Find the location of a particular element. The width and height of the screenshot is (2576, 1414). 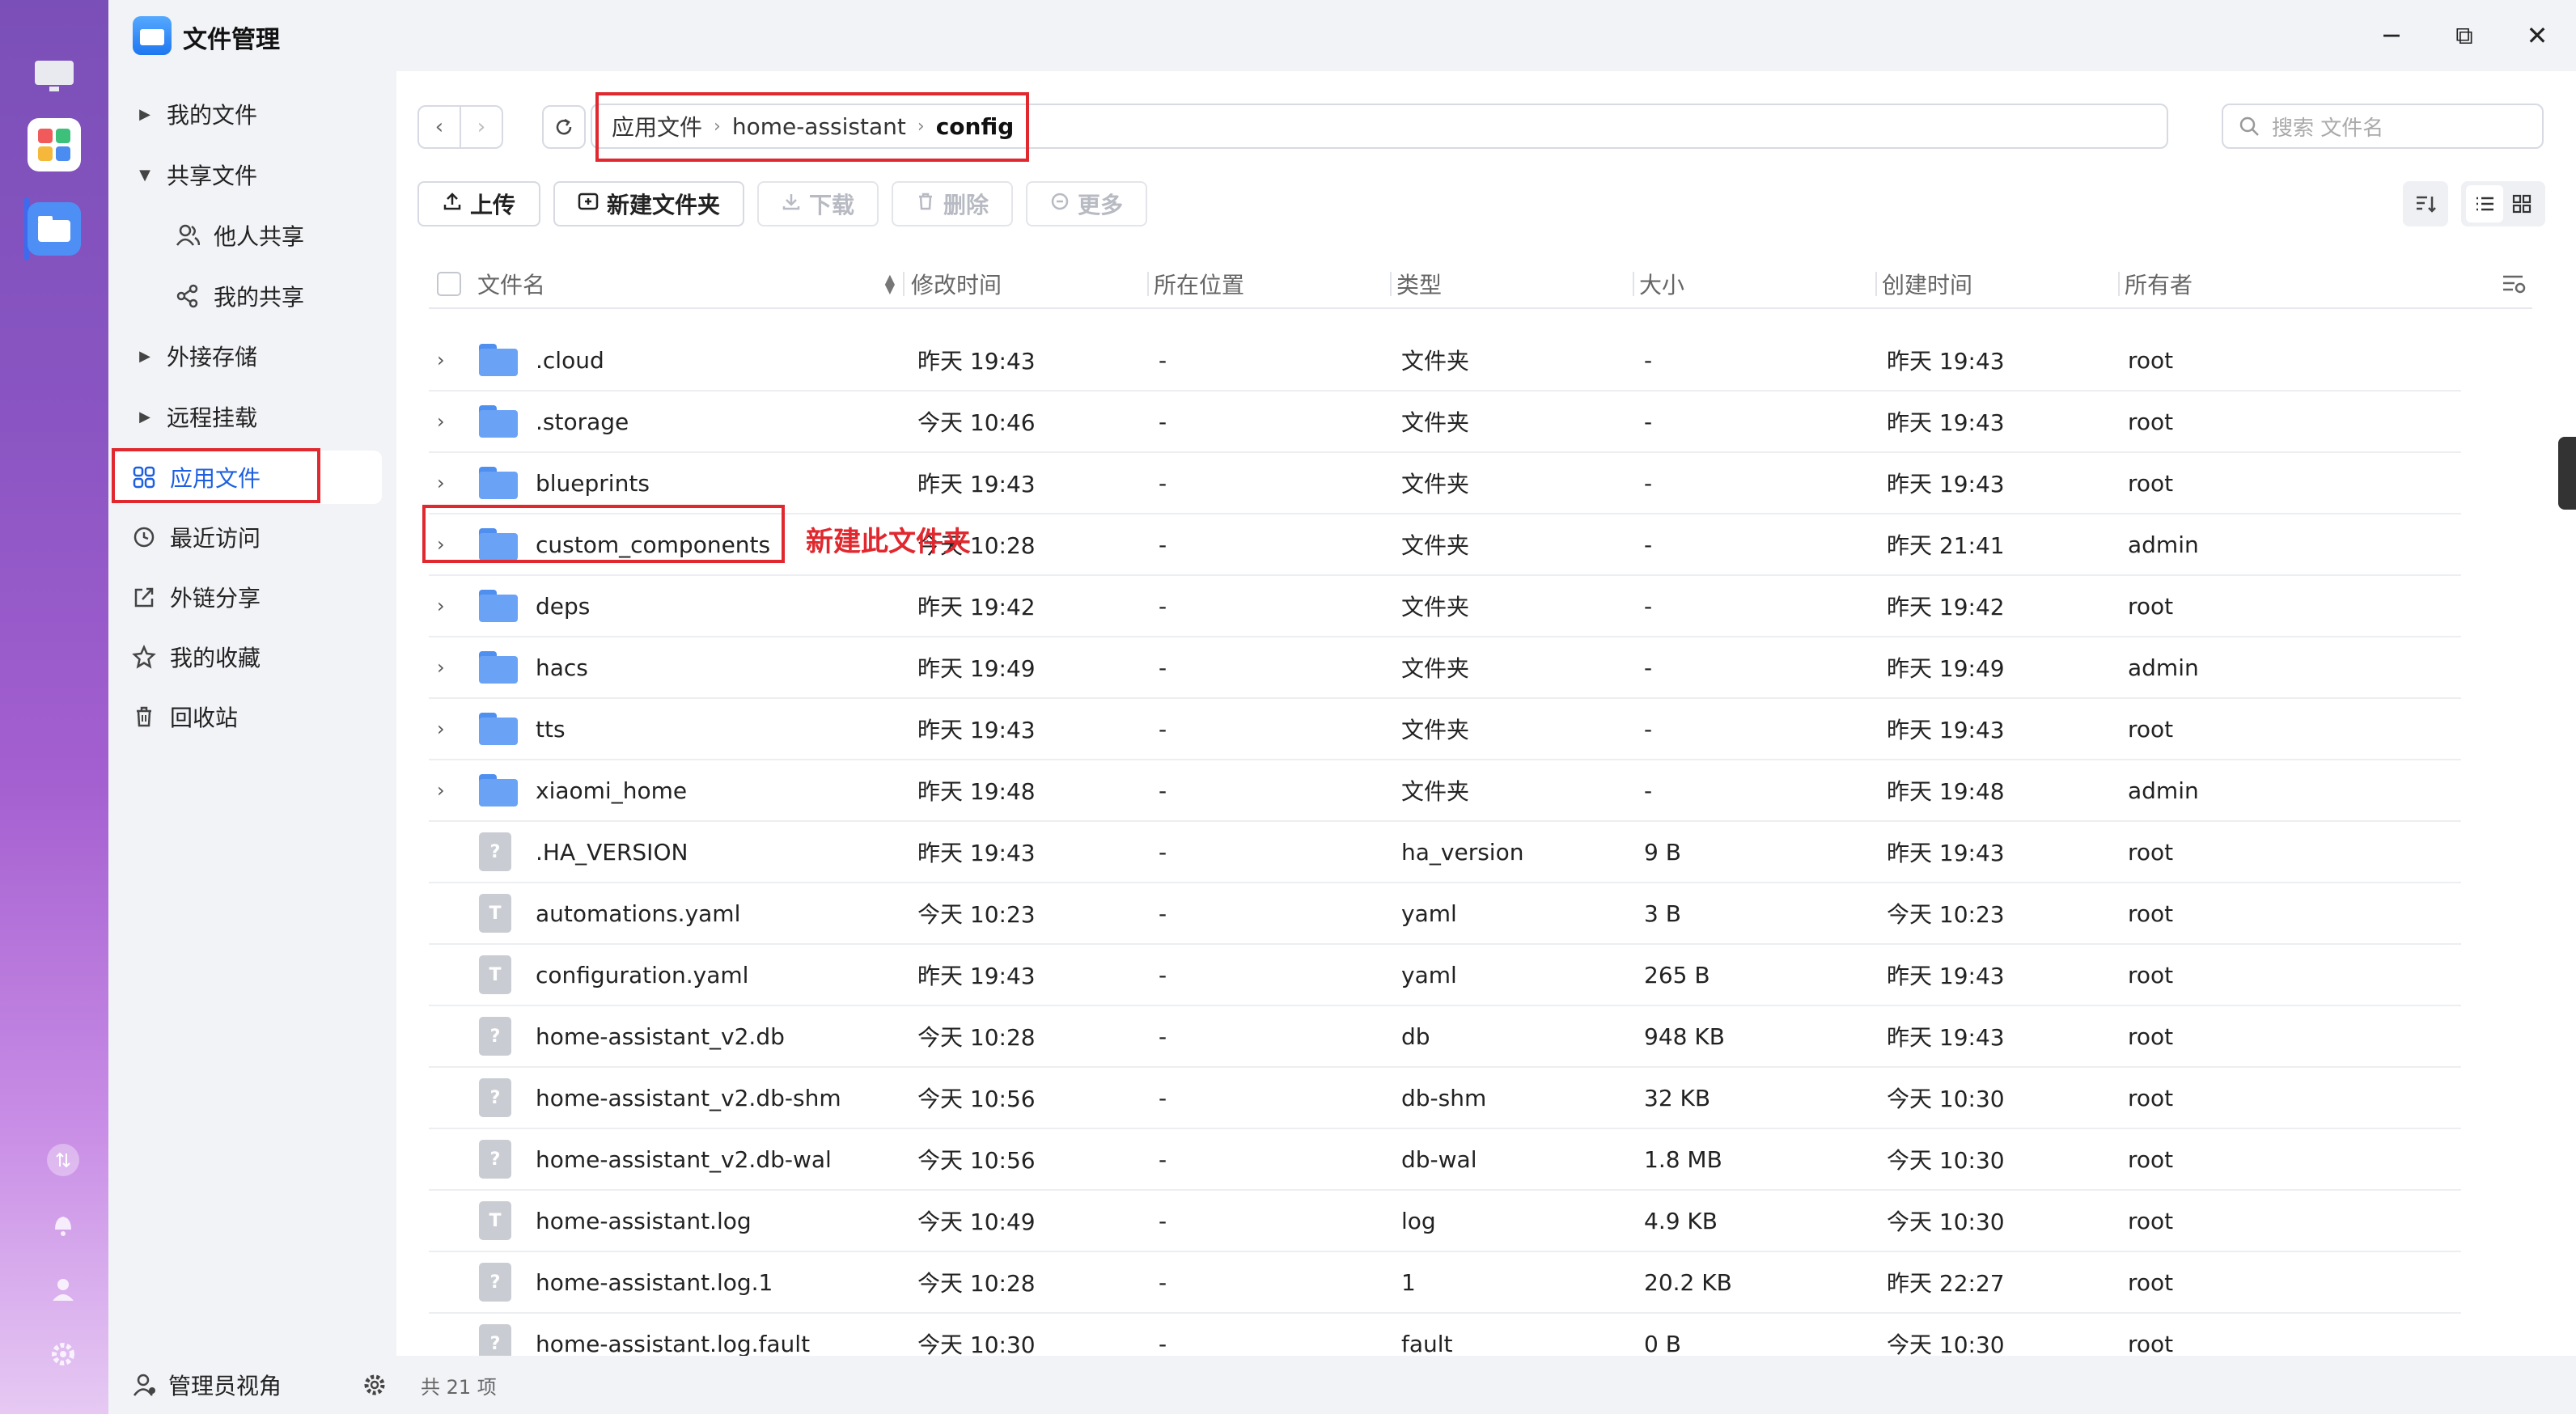

sidebar-item-external-storage: ▶ 外接存储 is located at coordinates (248, 356).